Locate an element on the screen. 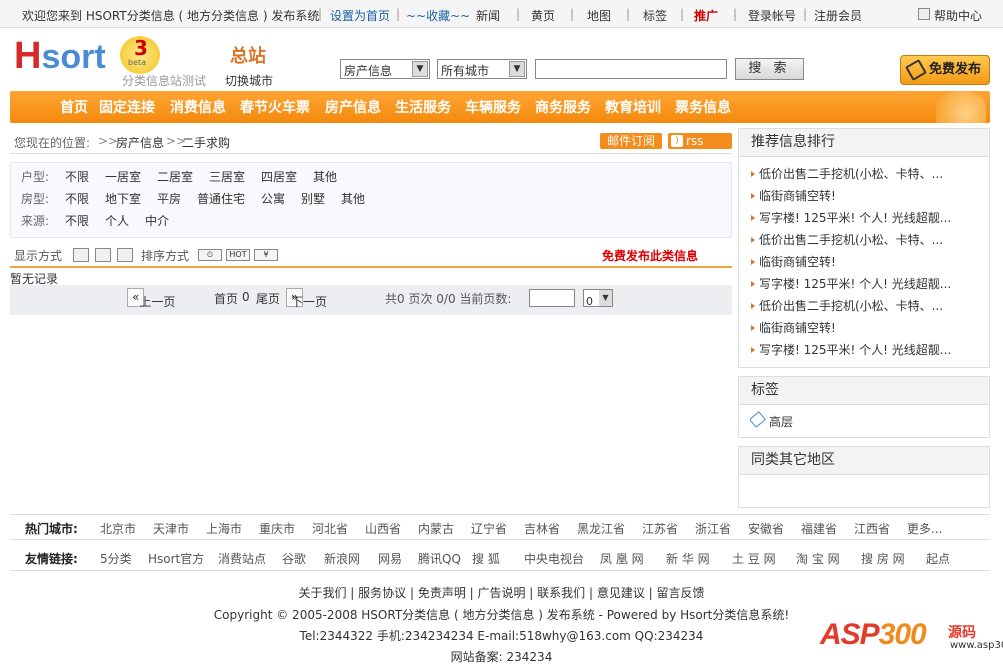 Image resolution: width=1003 pixels, height=670 pixels. city-link: 浙江省 is located at coordinates (713, 528).